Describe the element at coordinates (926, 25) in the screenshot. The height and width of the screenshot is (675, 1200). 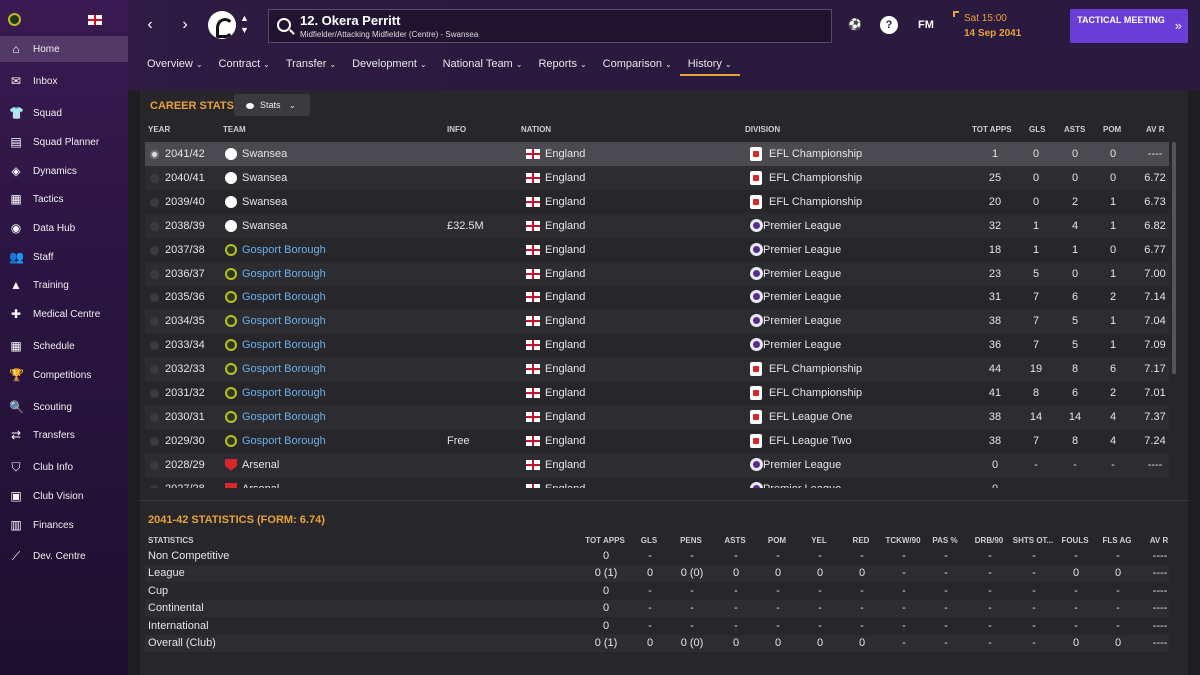
I see `fm-logo: FM` at that location.